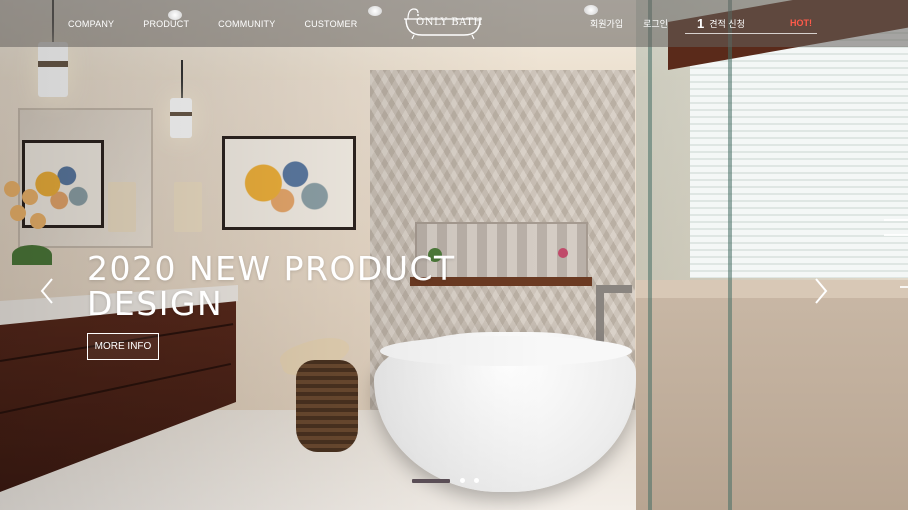  I want to click on quote-number: 1, so click(701, 23).